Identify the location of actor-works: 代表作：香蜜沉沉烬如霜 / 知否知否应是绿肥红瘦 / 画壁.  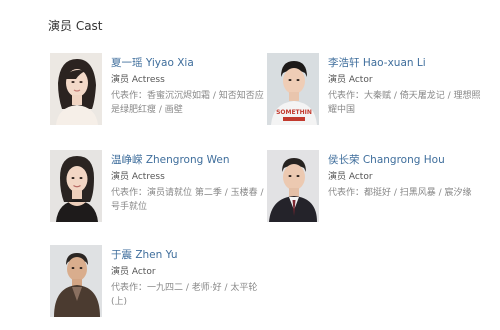
(189, 103).